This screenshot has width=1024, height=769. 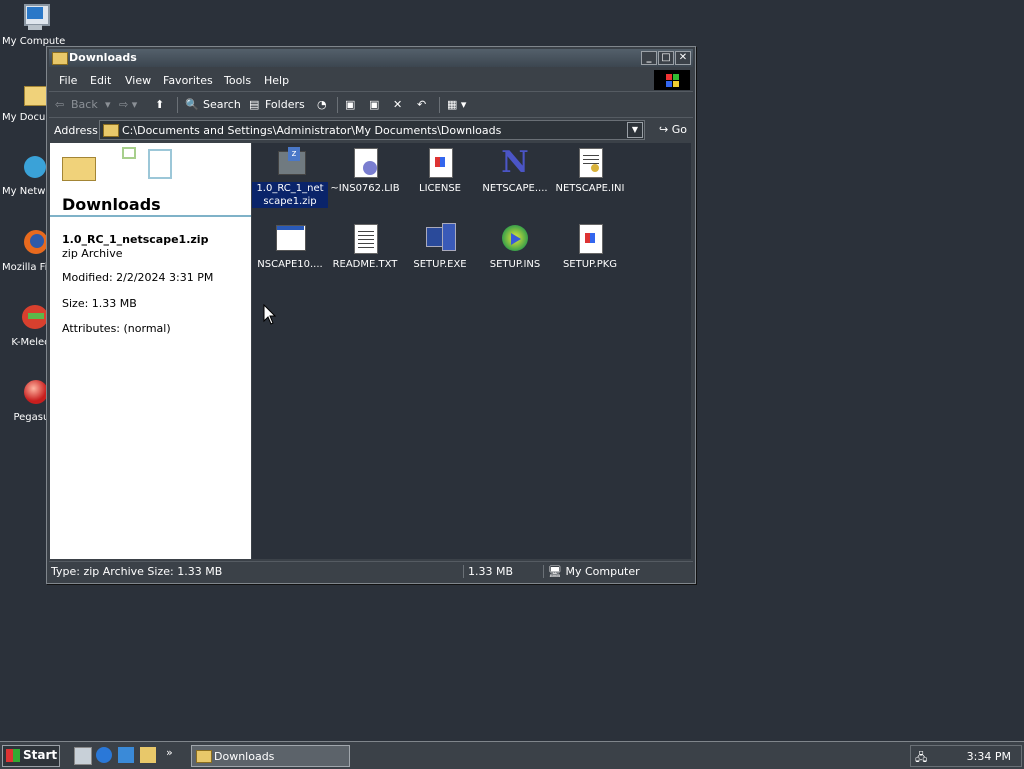 I want to click on search-button: Search, so click(x=222, y=104).